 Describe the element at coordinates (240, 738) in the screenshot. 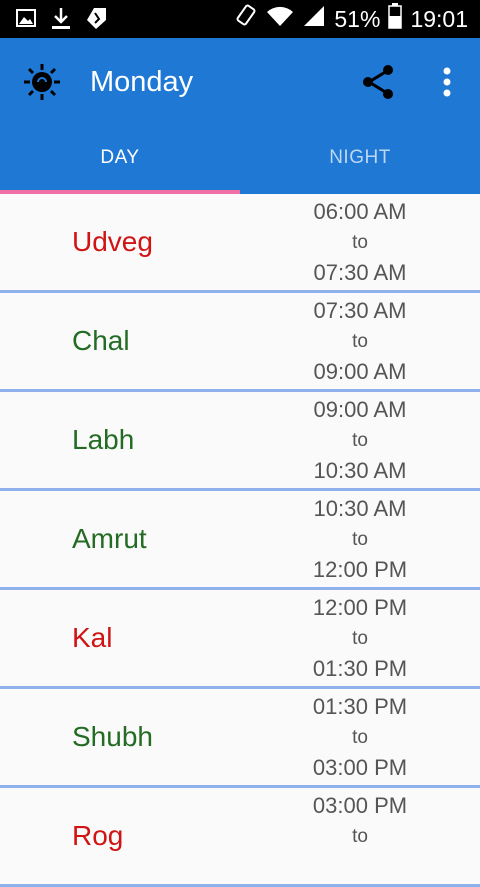

I see `list-item: Shubh 01:30 PM to 03:00 PM` at that location.